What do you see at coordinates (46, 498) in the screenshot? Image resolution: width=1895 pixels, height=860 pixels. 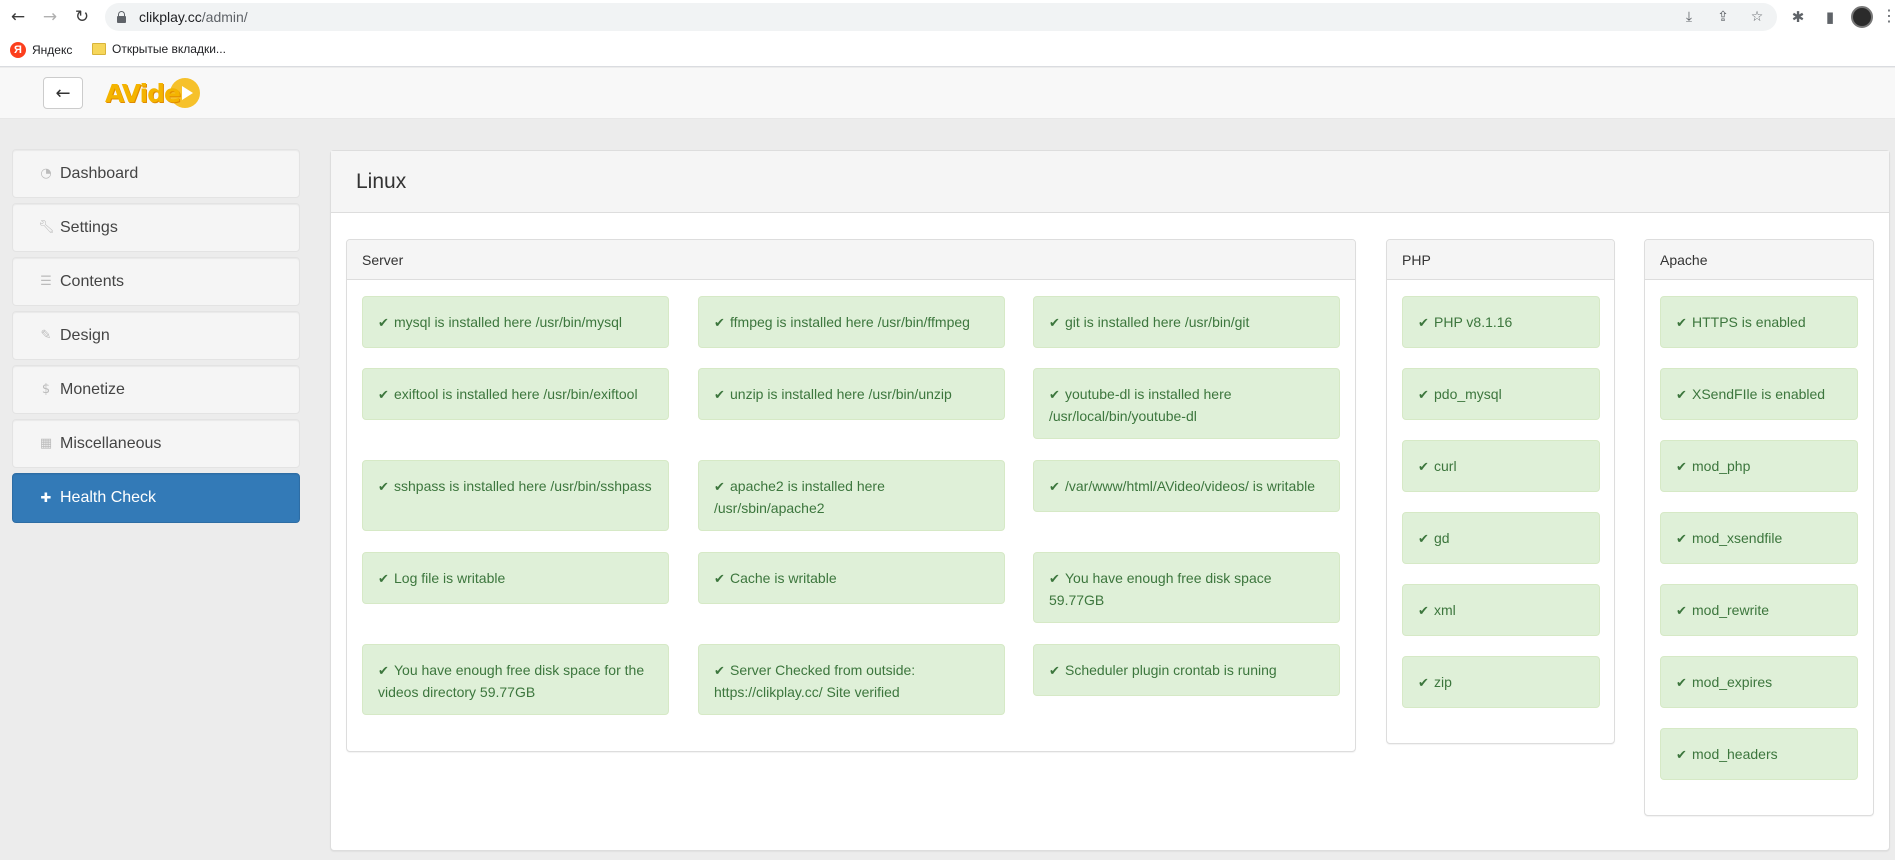 I see `medkit-icon: ✚` at bounding box center [46, 498].